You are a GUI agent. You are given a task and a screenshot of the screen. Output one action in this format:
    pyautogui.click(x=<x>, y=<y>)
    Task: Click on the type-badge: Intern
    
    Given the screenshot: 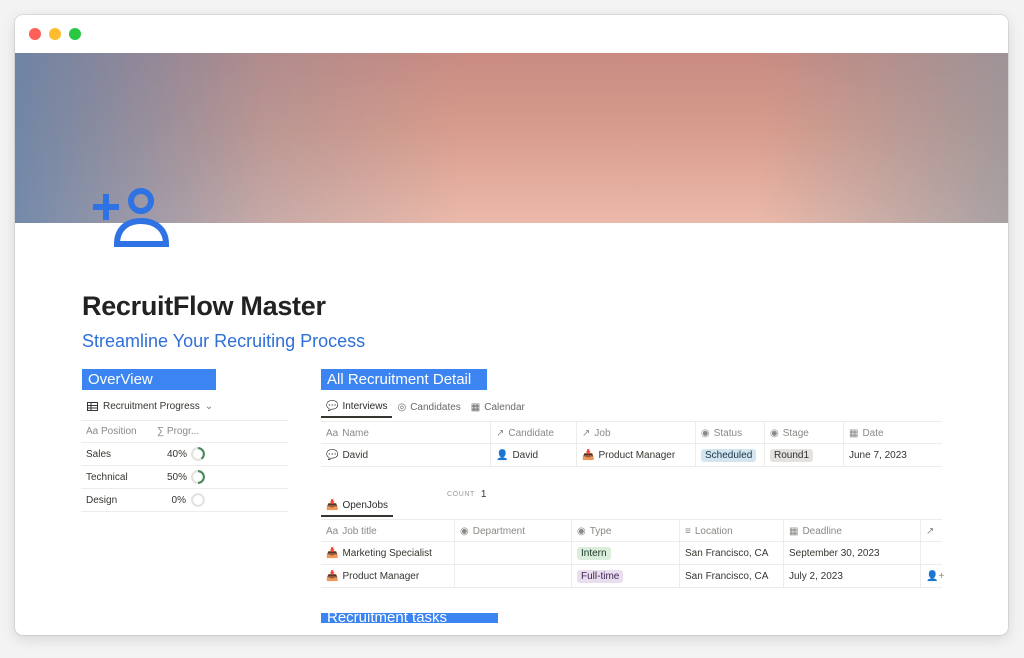 What is the action you would take?
    pyautogui.click(x=594, y=553)
    